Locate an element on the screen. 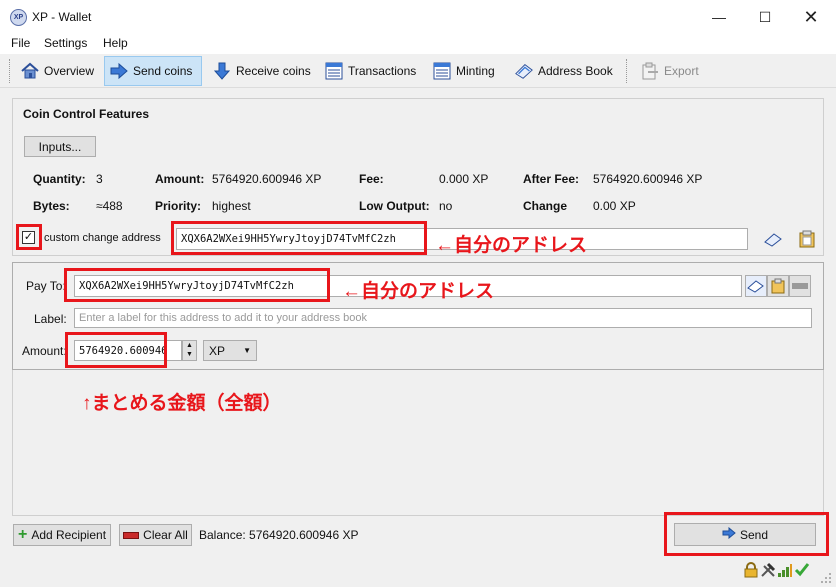  low-output-label: Low Output: is located at coordinates (394, 206).